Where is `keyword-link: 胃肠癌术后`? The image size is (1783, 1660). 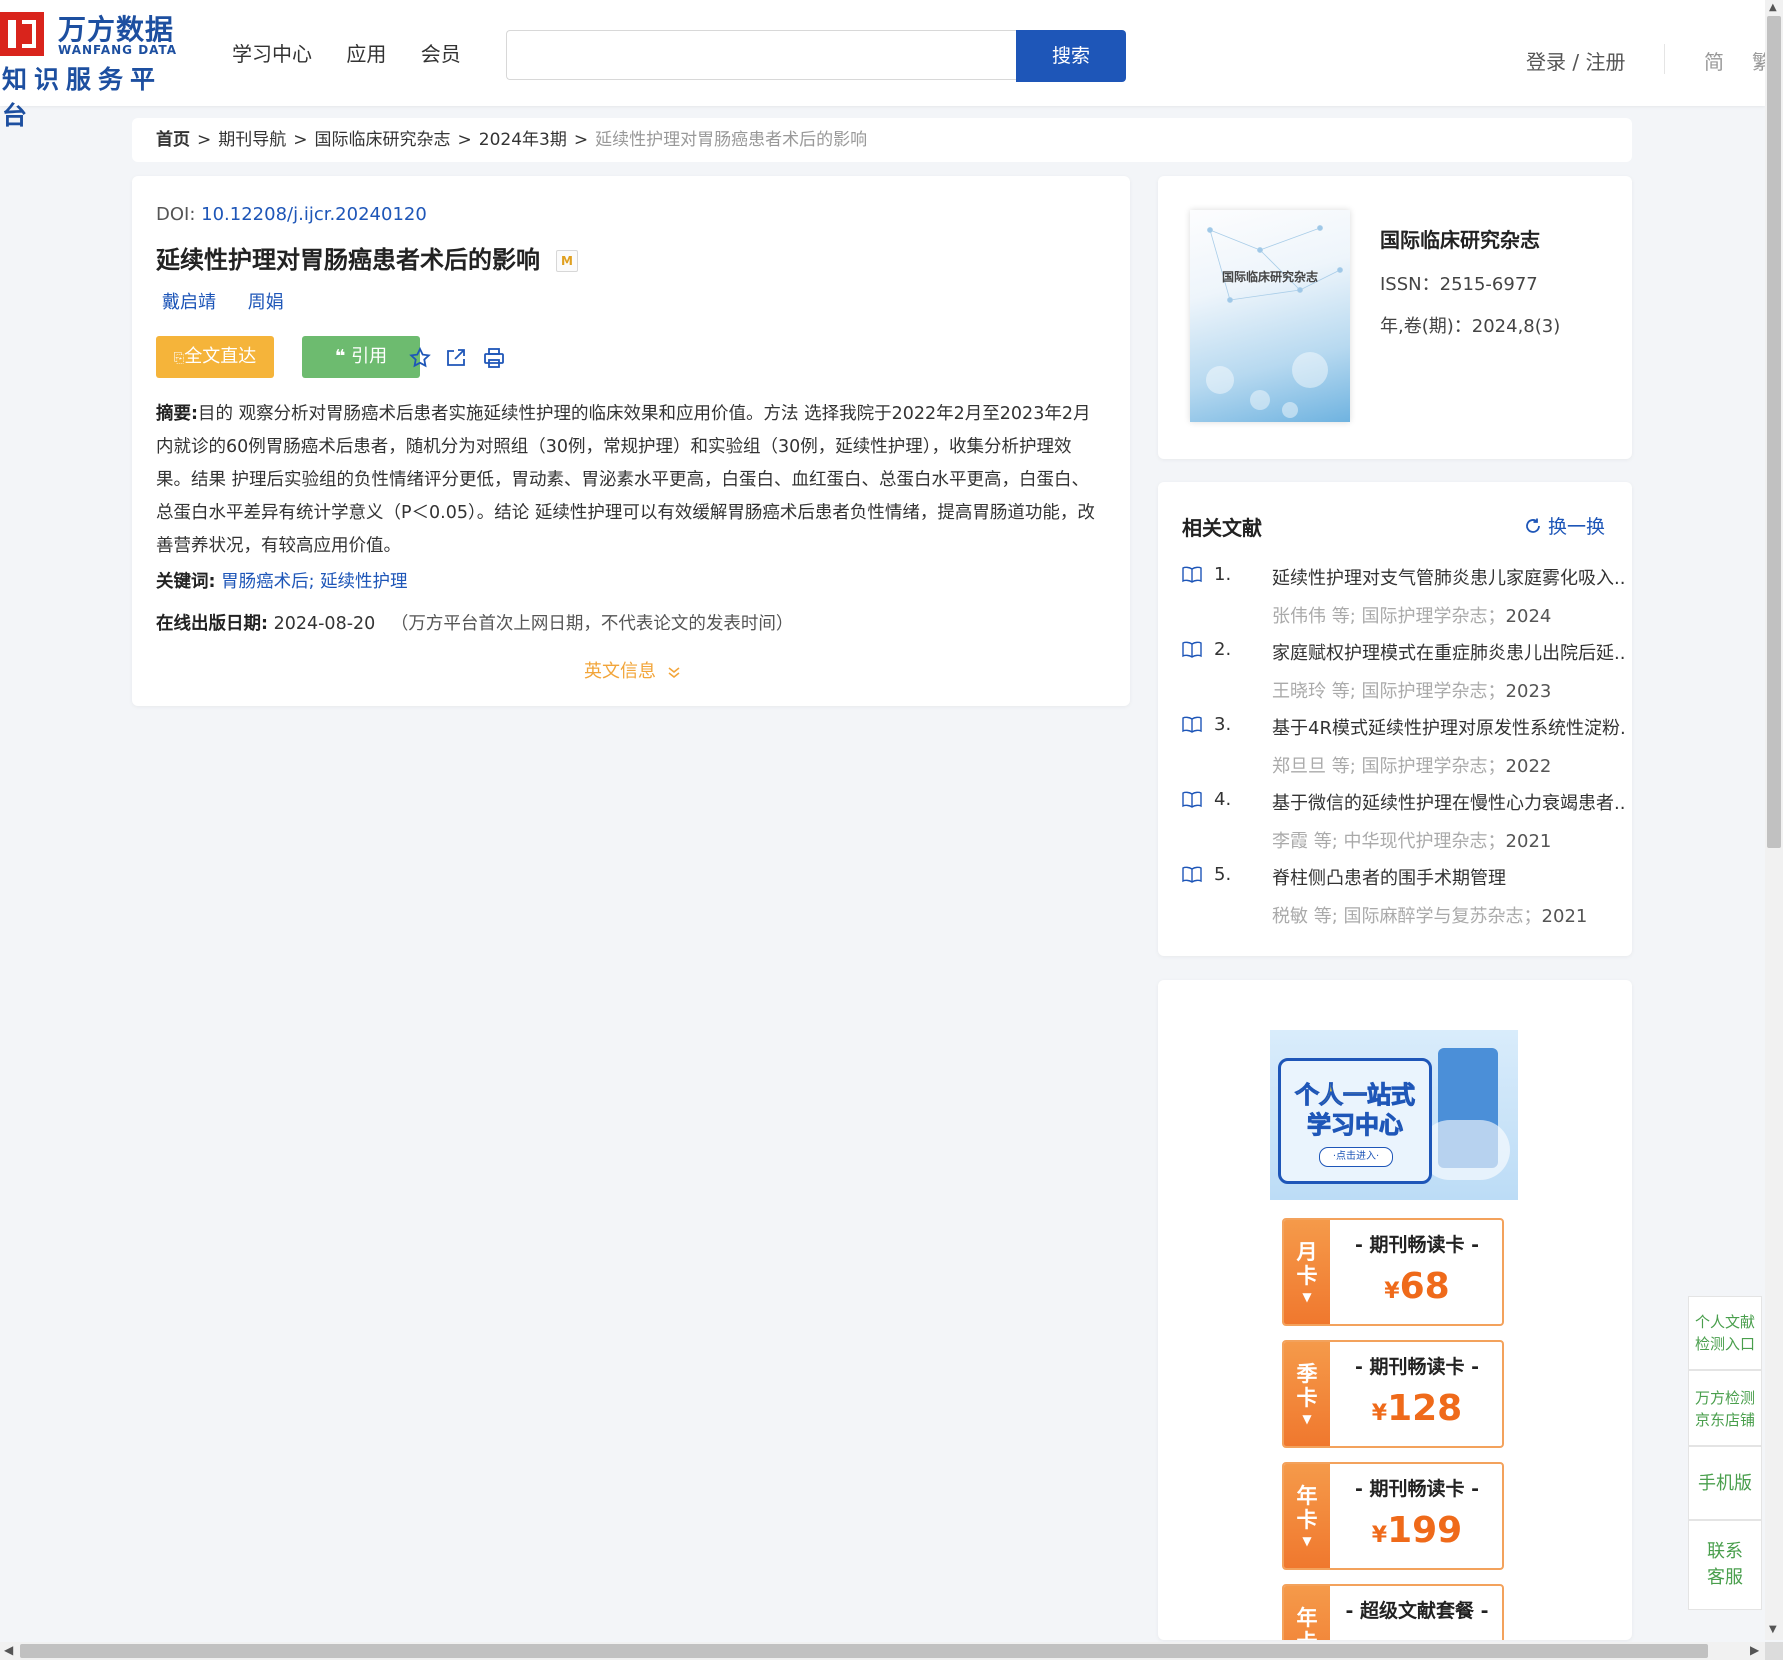
keyword-link: 胃肠癌术后 is located at coordinates (265, 582).